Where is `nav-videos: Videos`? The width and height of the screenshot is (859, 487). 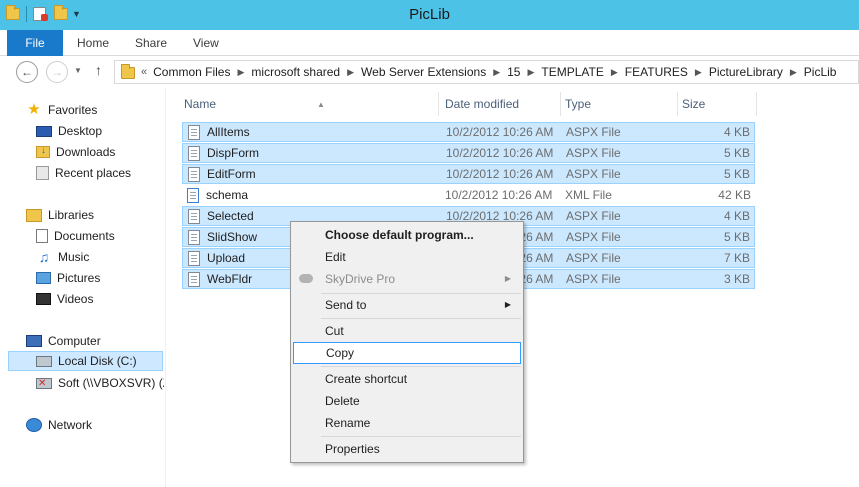 nav-videos: Videos is located at coordinates (64, 299).